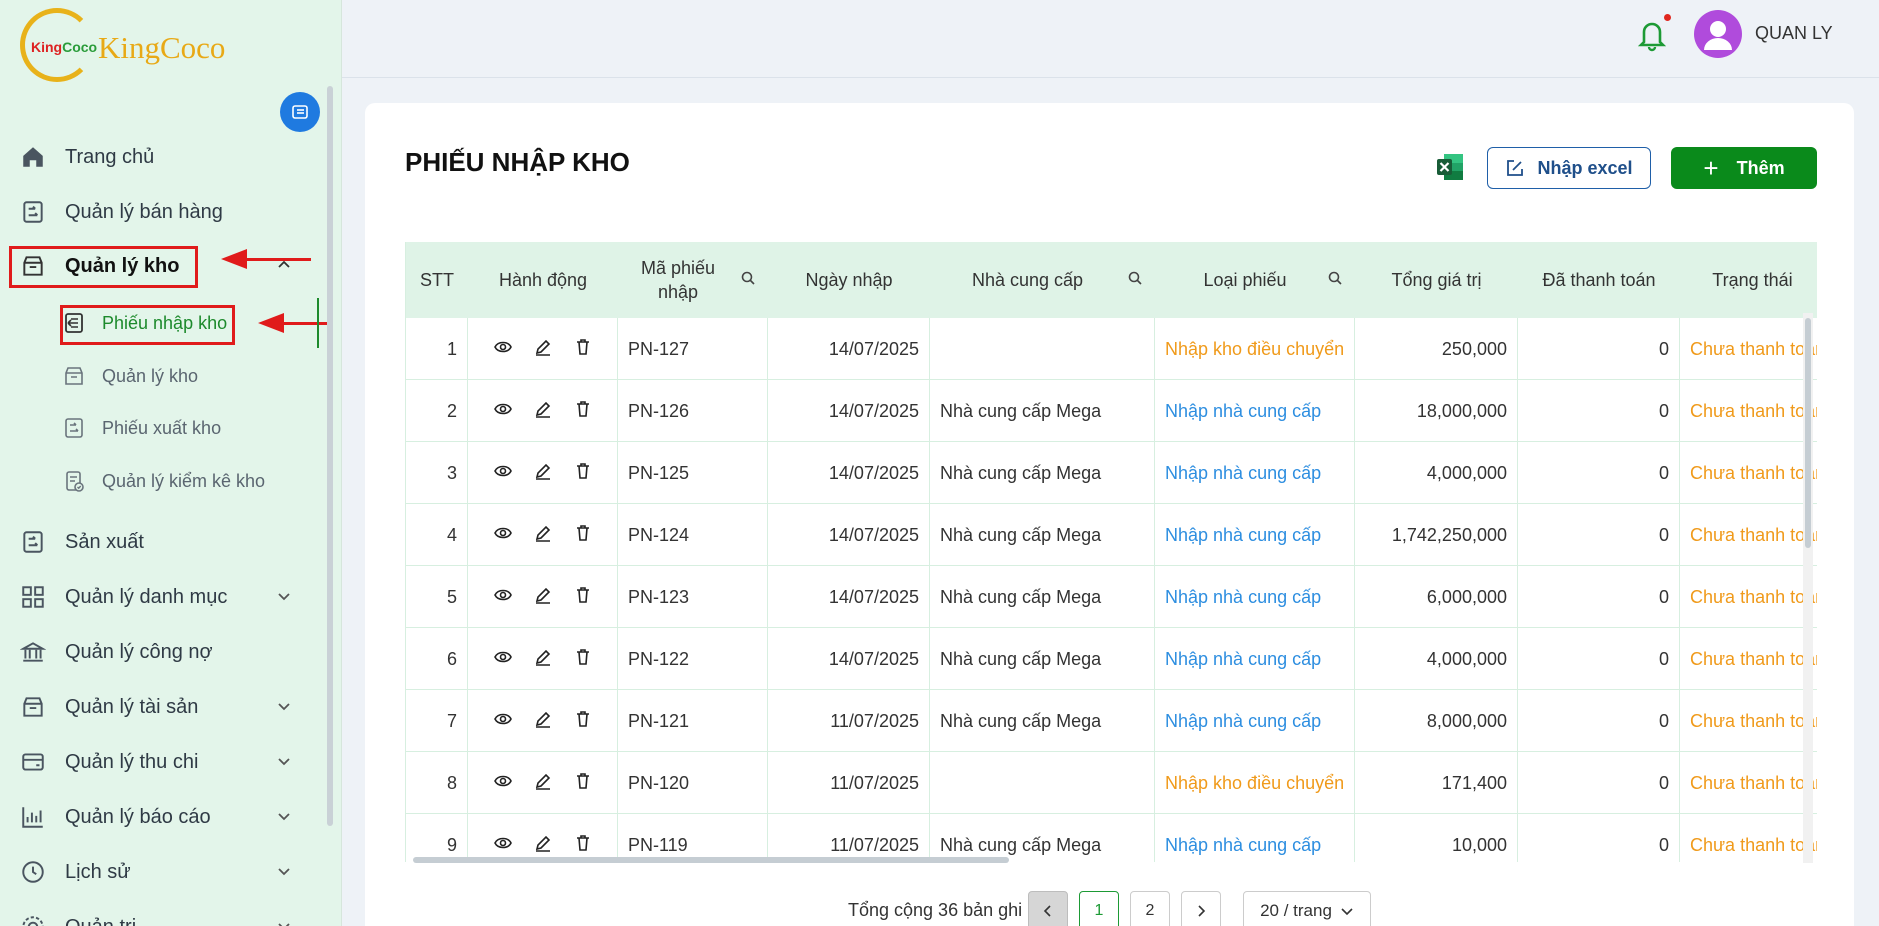 This screenshot has width=1879, height=926. I want to click on avatar, so click(1718, 34).